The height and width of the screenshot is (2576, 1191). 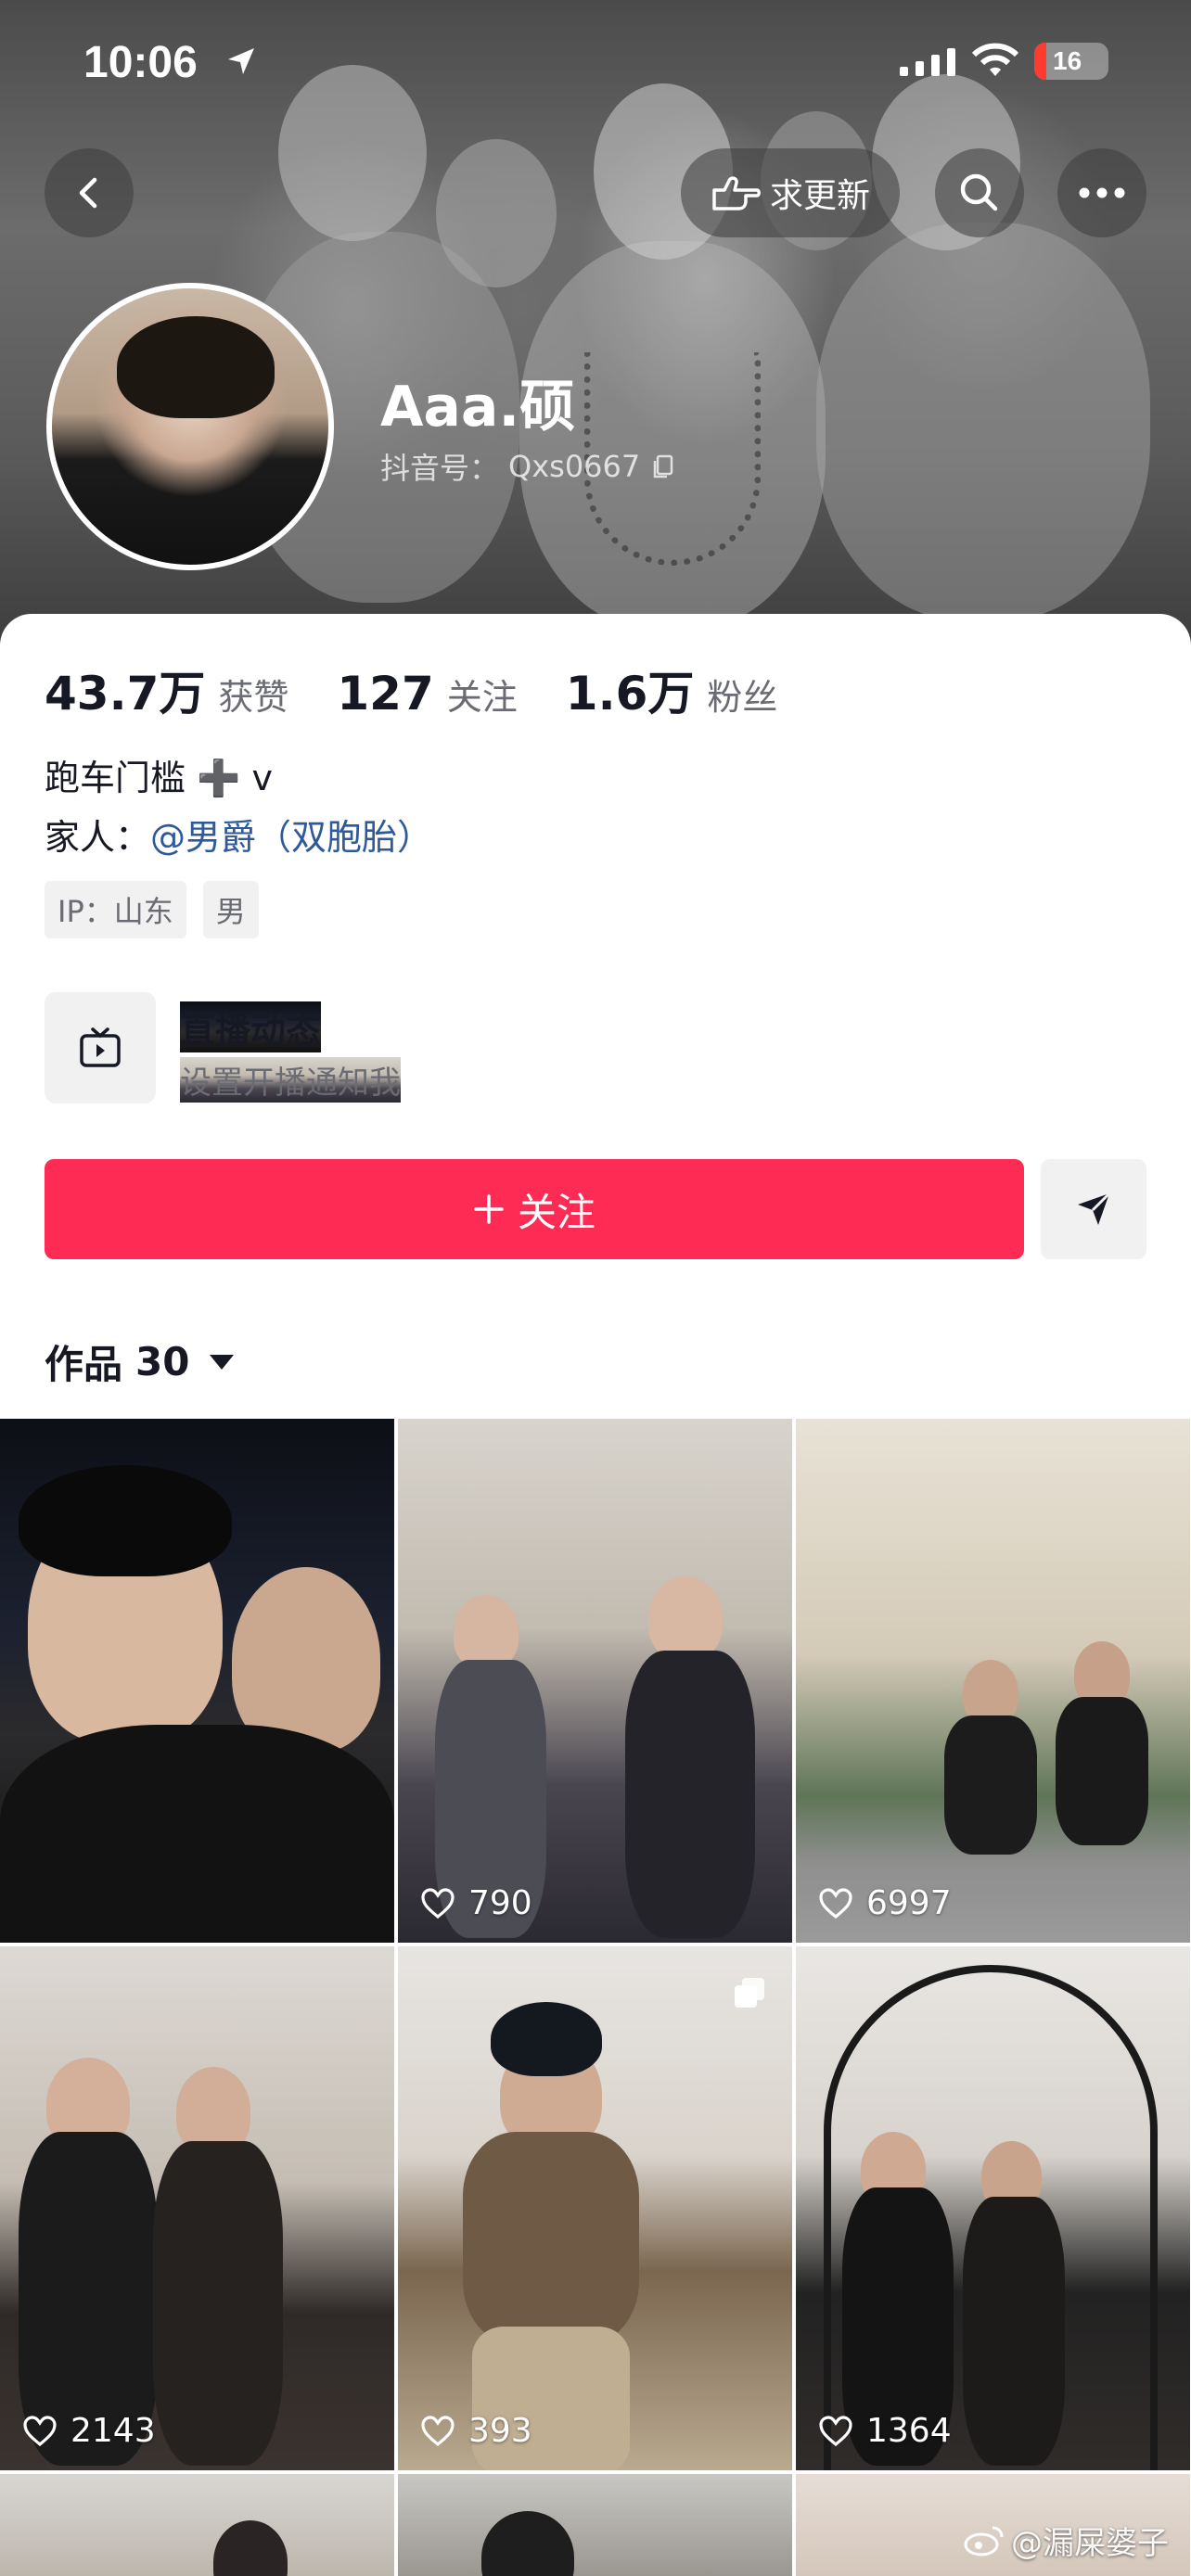 What do you see at coordinates (749, 1993) in the screenshot?
I see `multi-image-icon` at bounding box center [749, 1993].